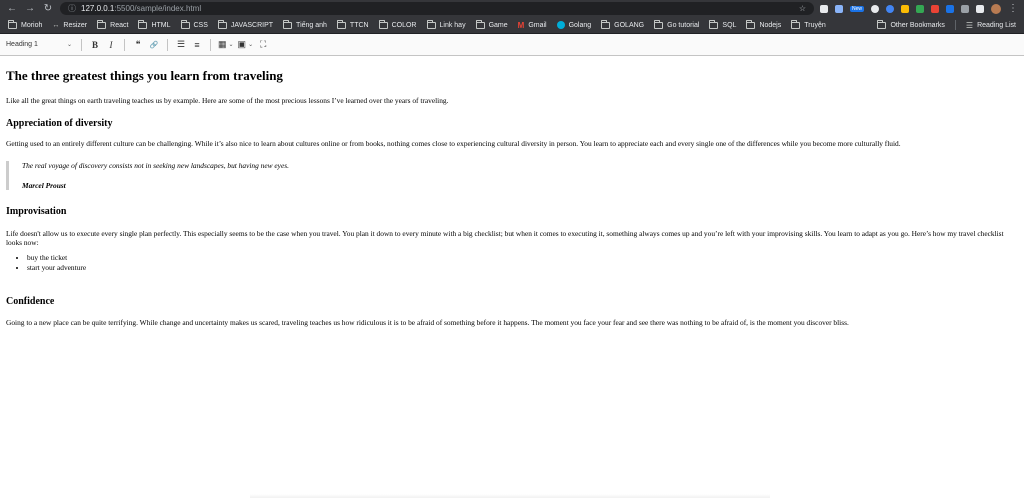  I want to click on bookmark-label: Gmail, so click(537, 25).